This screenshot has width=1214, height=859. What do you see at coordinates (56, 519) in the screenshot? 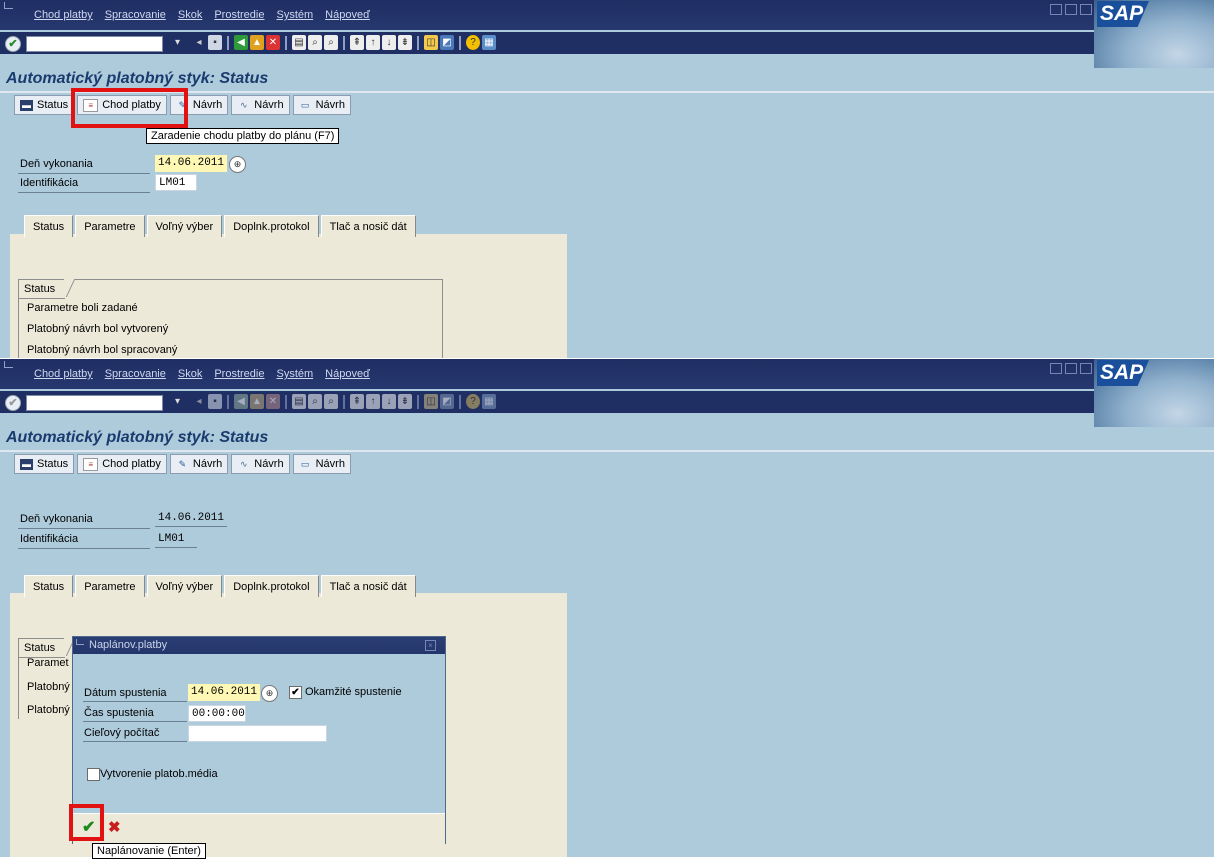
I see `run-date-label: Deň vykonania` at bounding box center [56, 519].